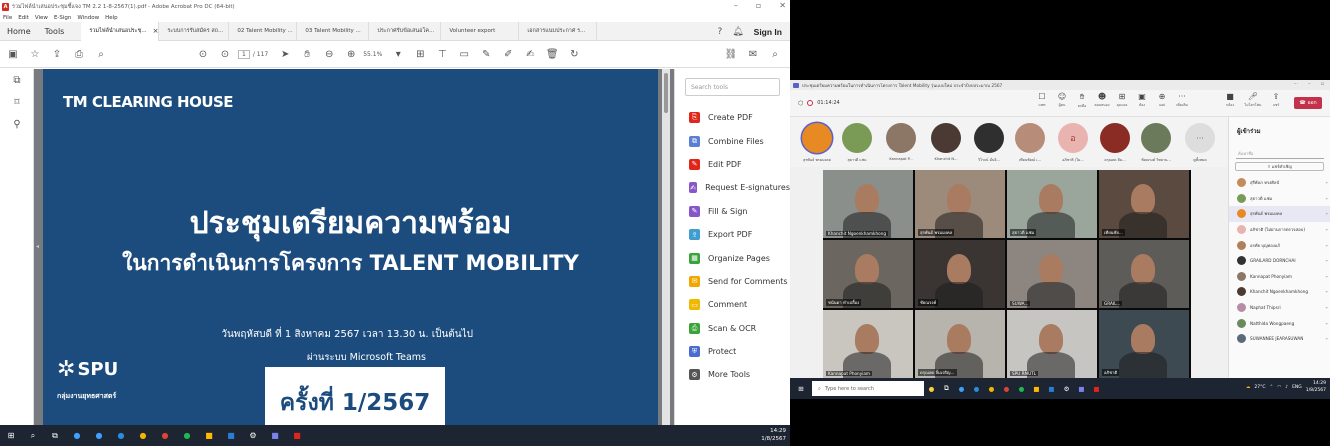  What do you see at coordinates (1122, 103) in the screenshot?
I see `meeting-action-button: ⊞ มุมมอง` at bounding box center [1122, 103].